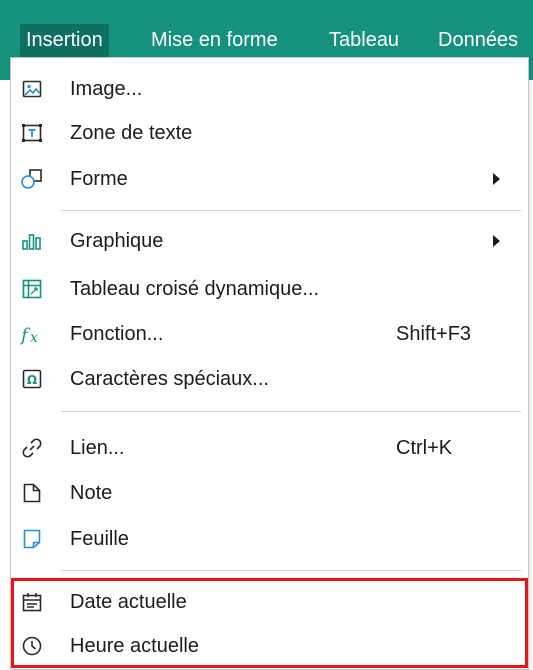 The width and height of the screenshot is (533, 670). What do you see at coordinates (269, 646) in the screenshot?
I see `menu-item-current-time: Heure actuelle` at bounding box center [269, 646].